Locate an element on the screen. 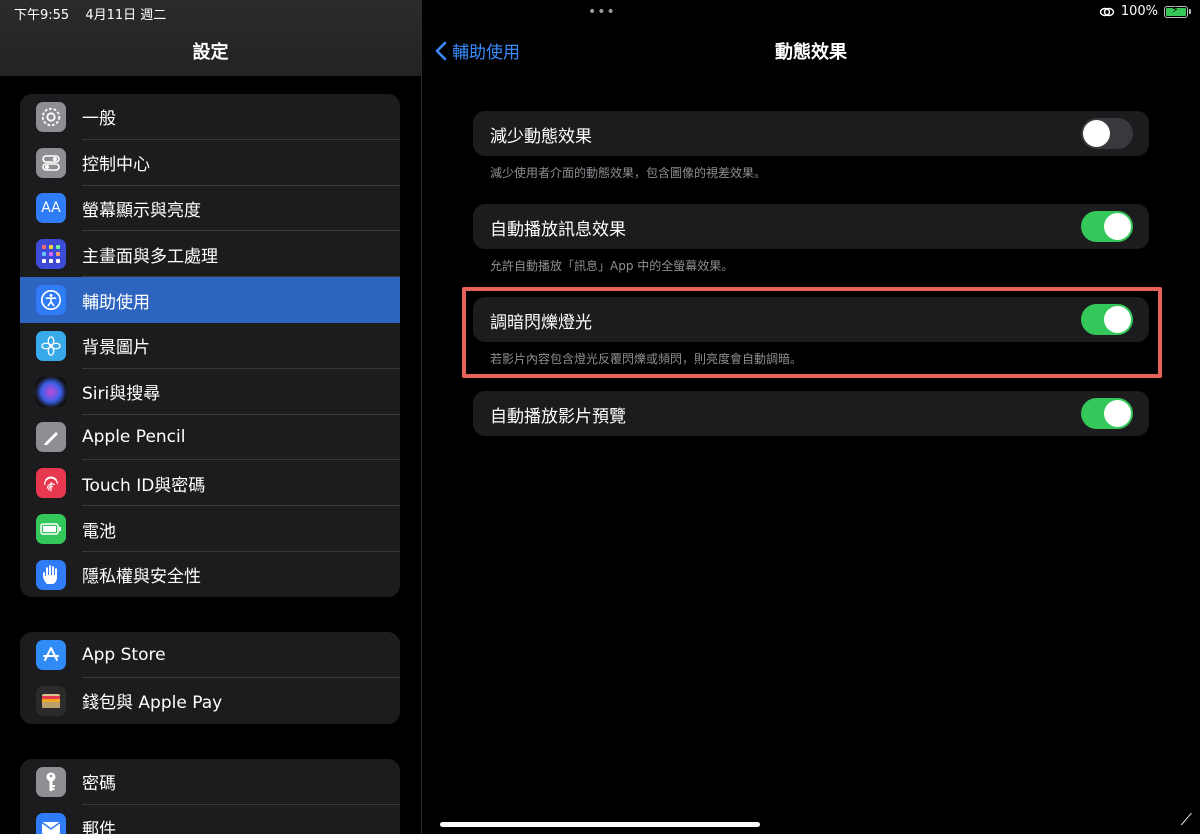 The height and width of the screenshot is (834, 1200). sidebar-item-display: AA 螢幕顯示與亮度 is located at coordinates (210, 209).